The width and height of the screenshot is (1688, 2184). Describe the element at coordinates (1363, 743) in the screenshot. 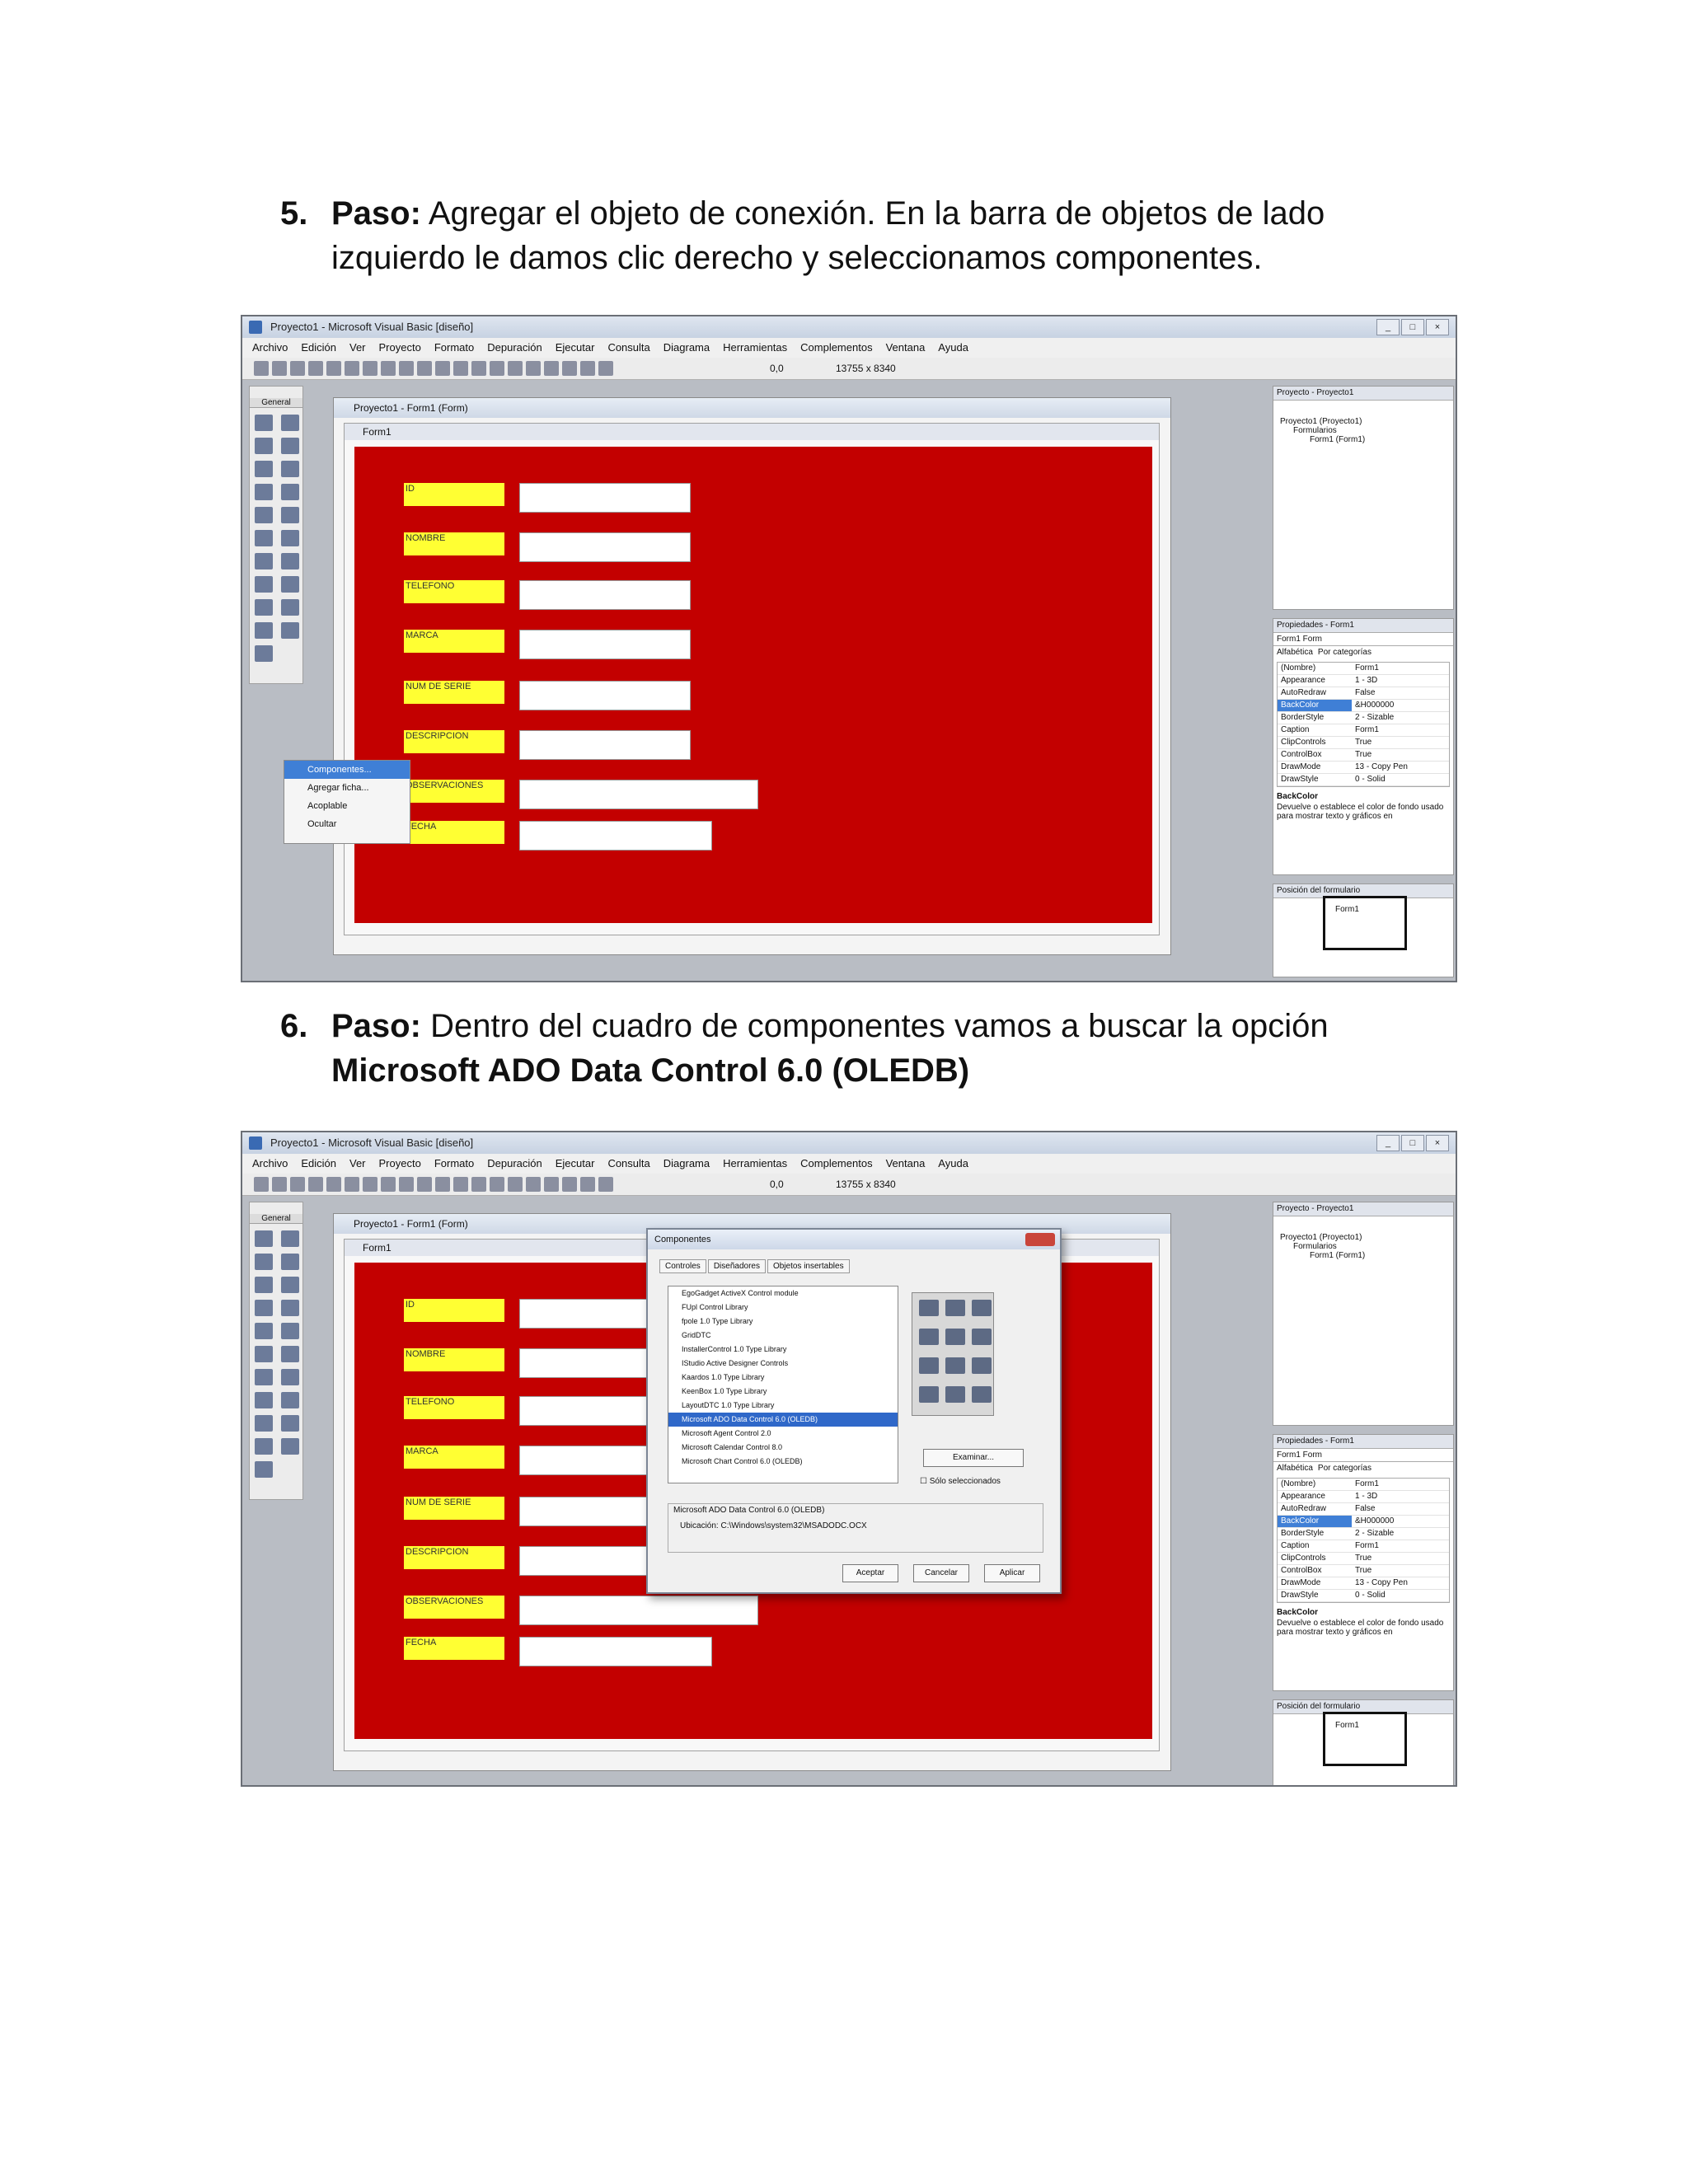

I see `prop-row: ClipControls True` at that location.